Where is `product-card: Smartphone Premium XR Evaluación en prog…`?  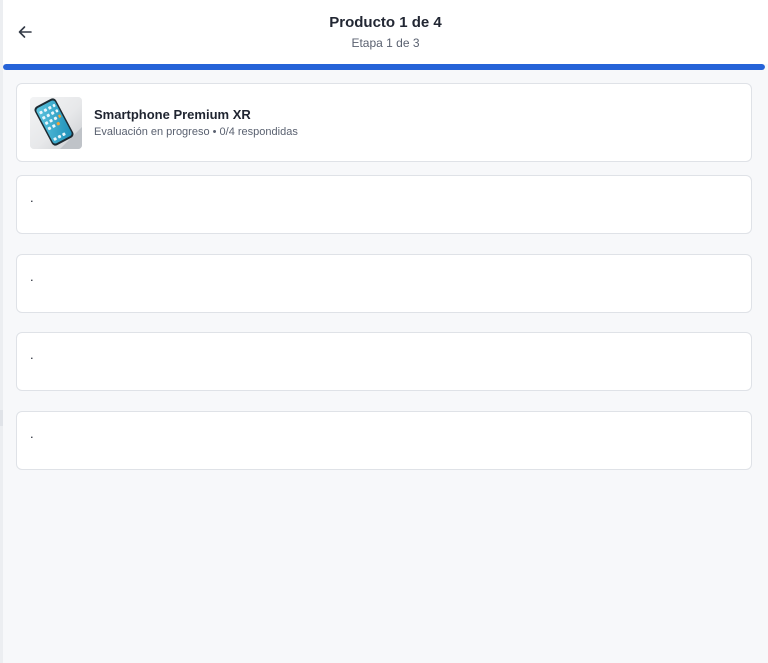
product-card: Smartphone Premium XR Evaluación en prog… is located at coordinates (384, 122).